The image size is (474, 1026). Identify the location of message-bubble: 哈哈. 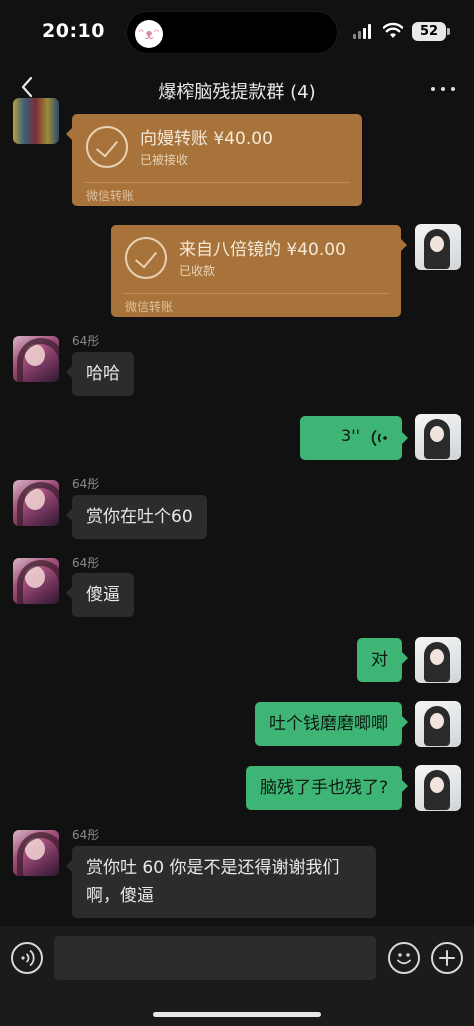
(100, 374).